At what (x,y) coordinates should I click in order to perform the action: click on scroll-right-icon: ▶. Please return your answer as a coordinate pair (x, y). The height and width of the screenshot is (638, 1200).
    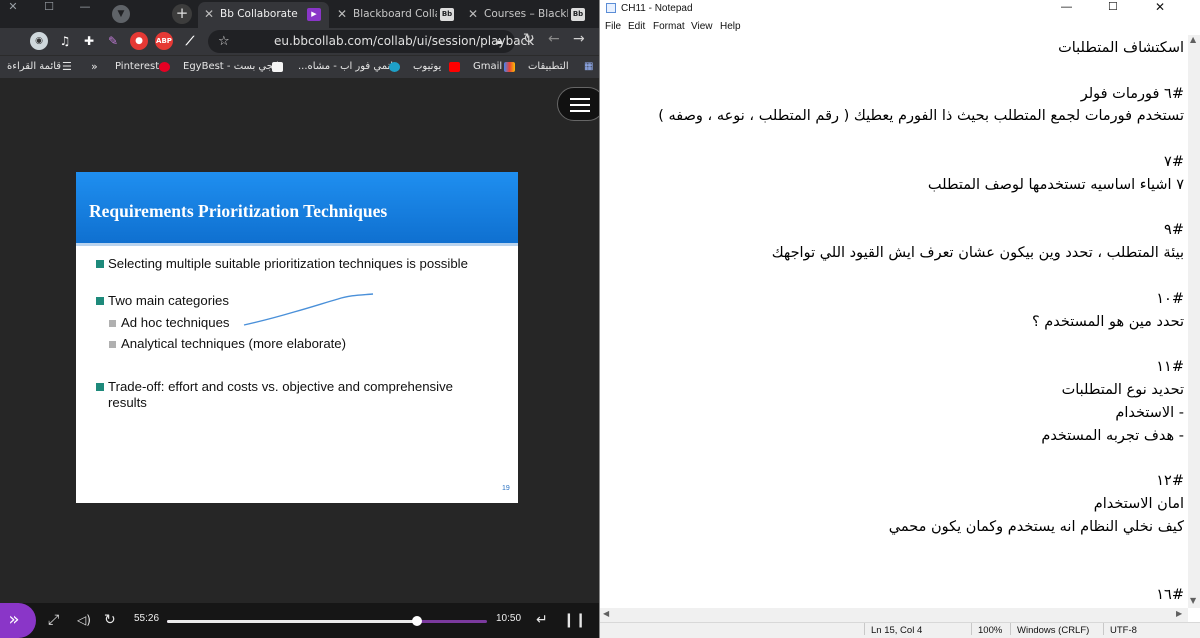
    Looking at the image, I should click on (1179, 613).